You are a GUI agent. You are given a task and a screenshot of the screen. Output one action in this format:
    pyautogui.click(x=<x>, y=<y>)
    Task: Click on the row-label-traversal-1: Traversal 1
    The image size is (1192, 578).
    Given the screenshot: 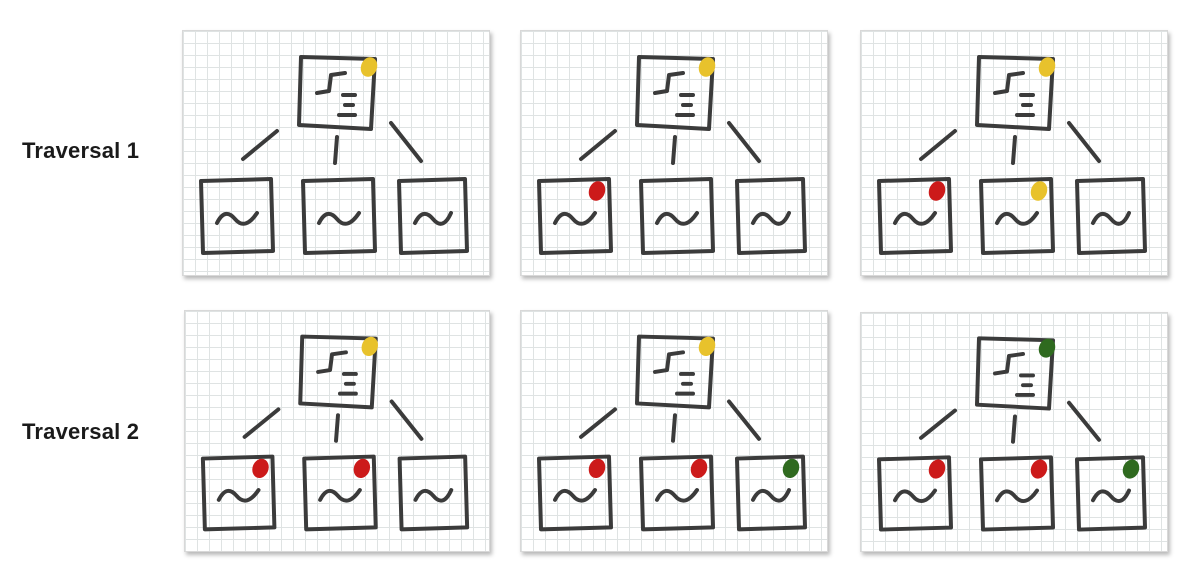 What is the action you would take?
    pyautogui.click(x=81, y=150)
    